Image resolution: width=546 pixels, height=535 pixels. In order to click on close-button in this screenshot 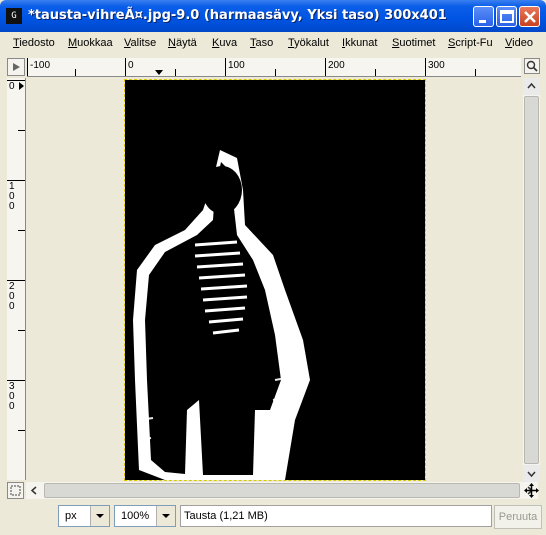, I will do `click(529, 16)`.